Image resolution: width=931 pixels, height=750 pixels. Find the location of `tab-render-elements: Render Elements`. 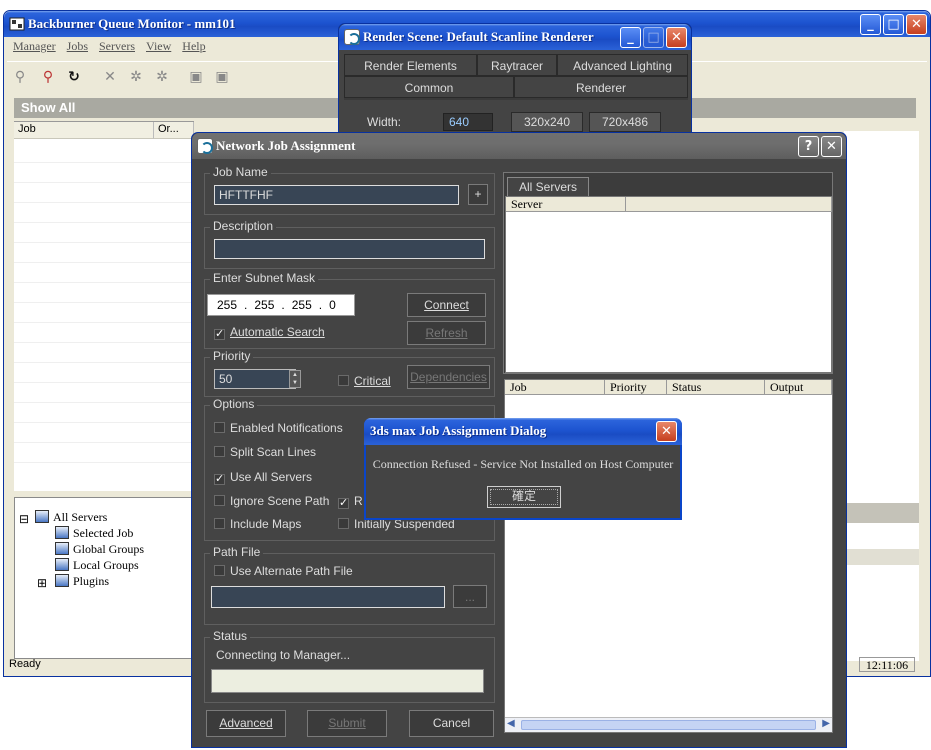

tab-render-elements: Render Elements is located at coordinates (410, 65).